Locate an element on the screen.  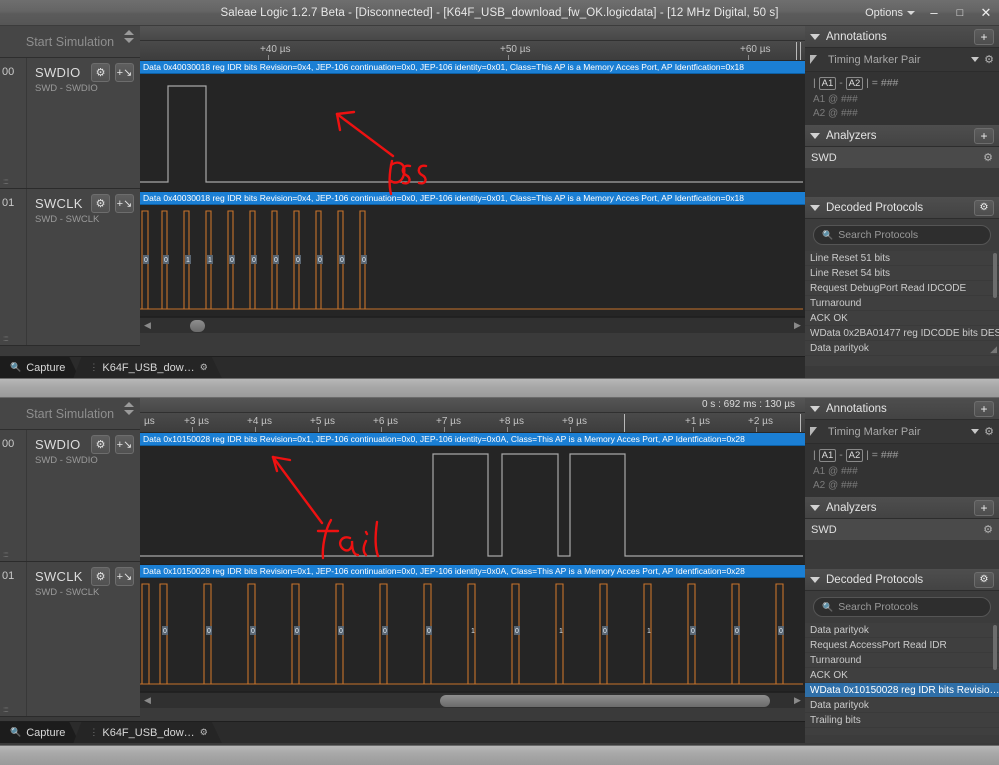
horizontal-scrollbar-bottom: ◀ ▶ is located at coordinates (472, 700).